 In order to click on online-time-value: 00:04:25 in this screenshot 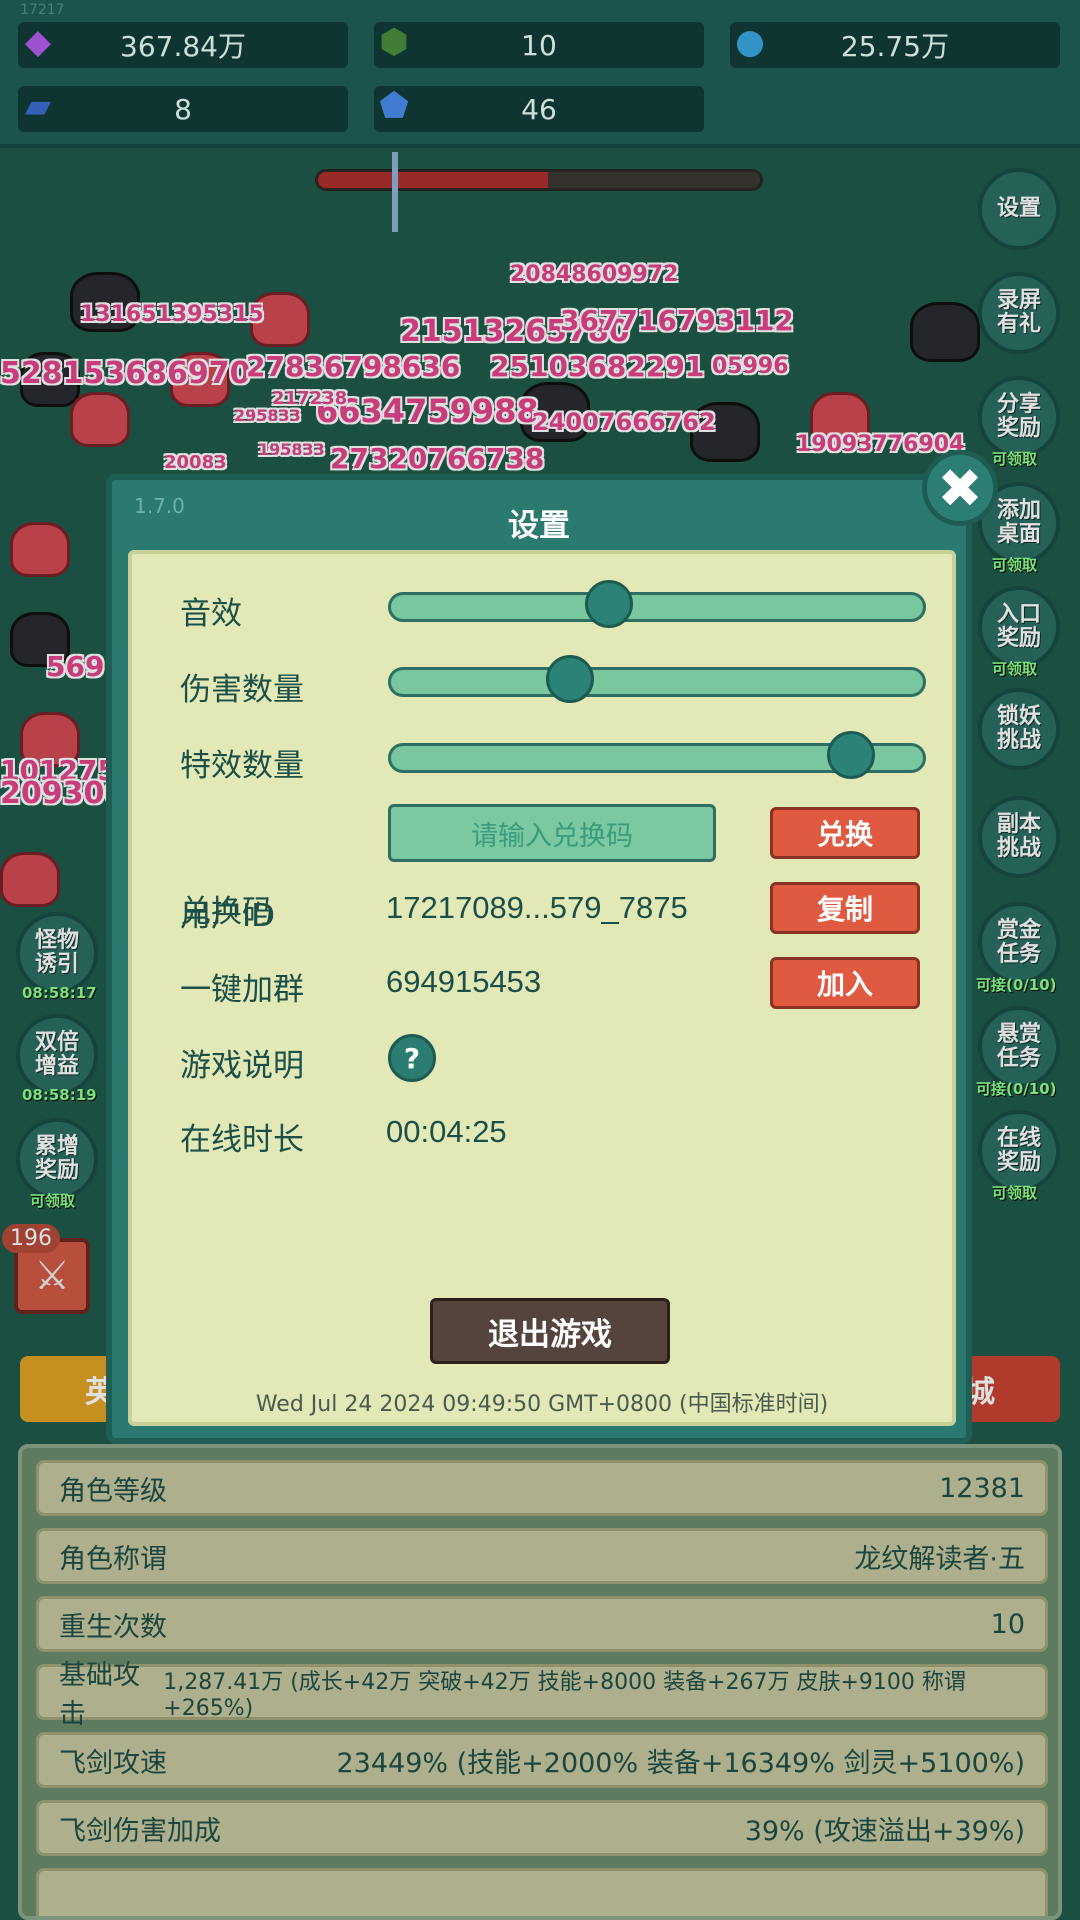, I will do `click(446, 1131)`.